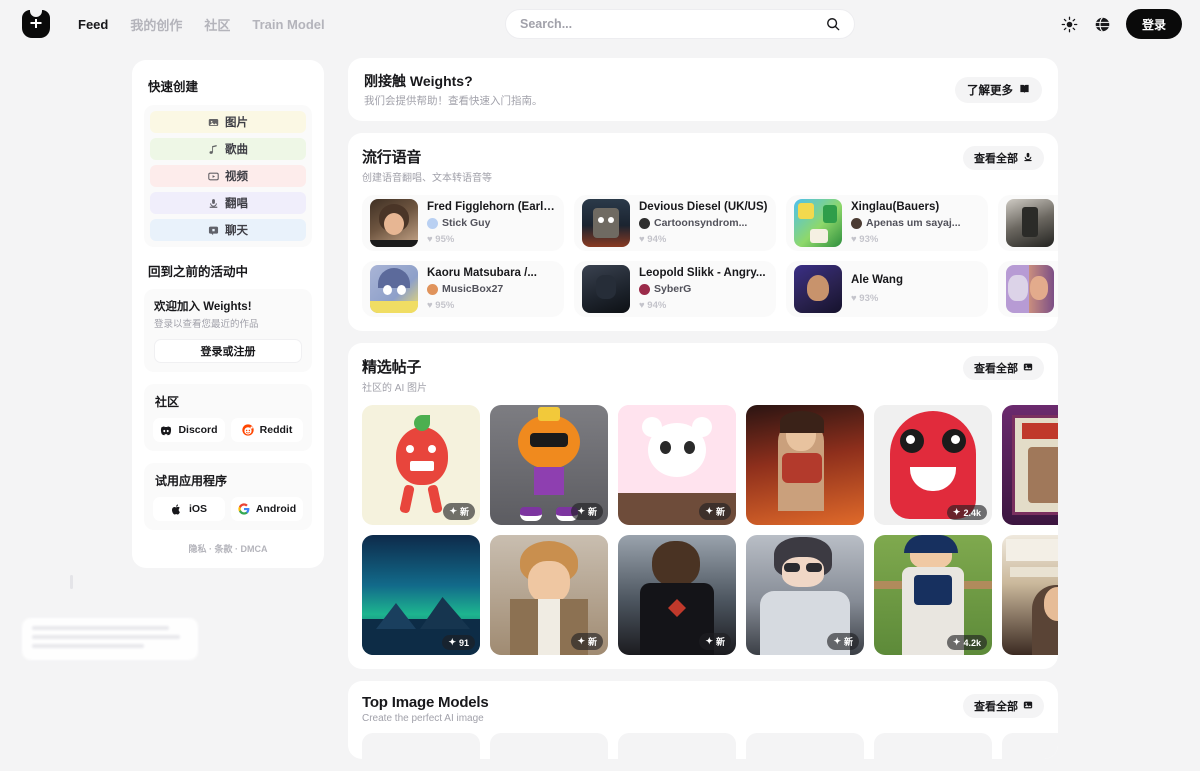 This screenshot has height=771, width=1200. Describe the element at coordinates (473, 289) in the screenshot. I see `voice-author-name: MusicBox27` at that location.